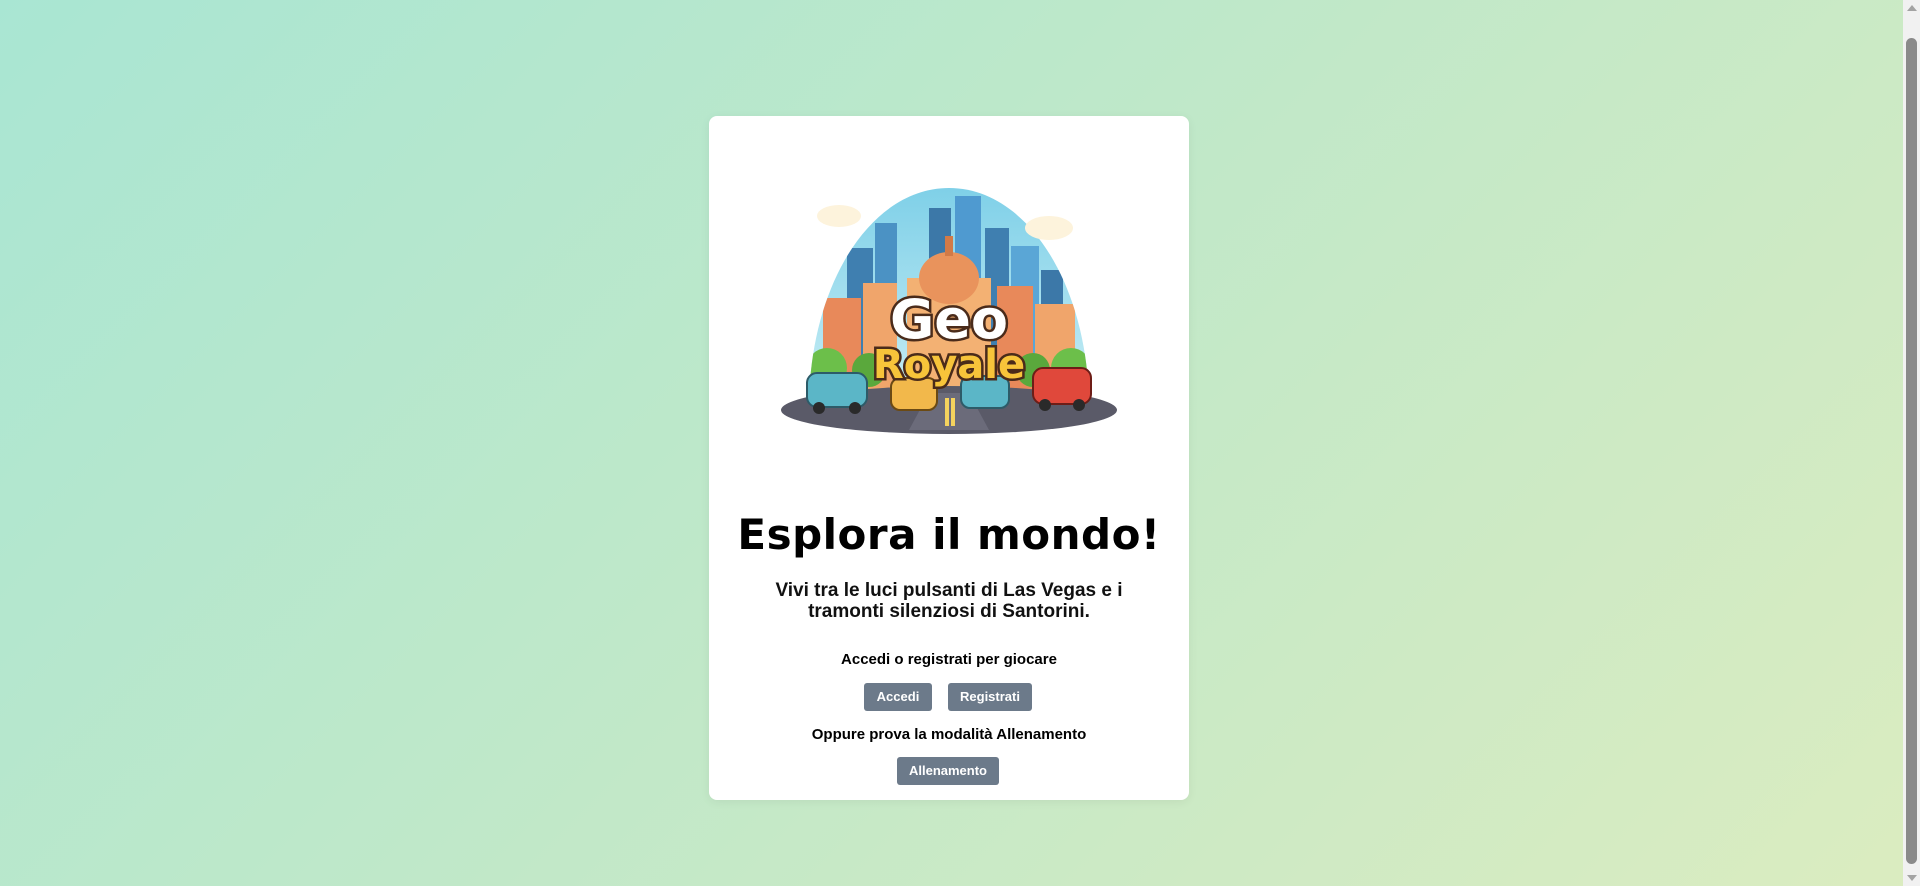 The height and width of the screenshot is (886, 1920). What do you see at coordinates (1912, 878) in the screenshot?
I see `scroll-down-arrow-icon` at bounding box center [1912, 878].